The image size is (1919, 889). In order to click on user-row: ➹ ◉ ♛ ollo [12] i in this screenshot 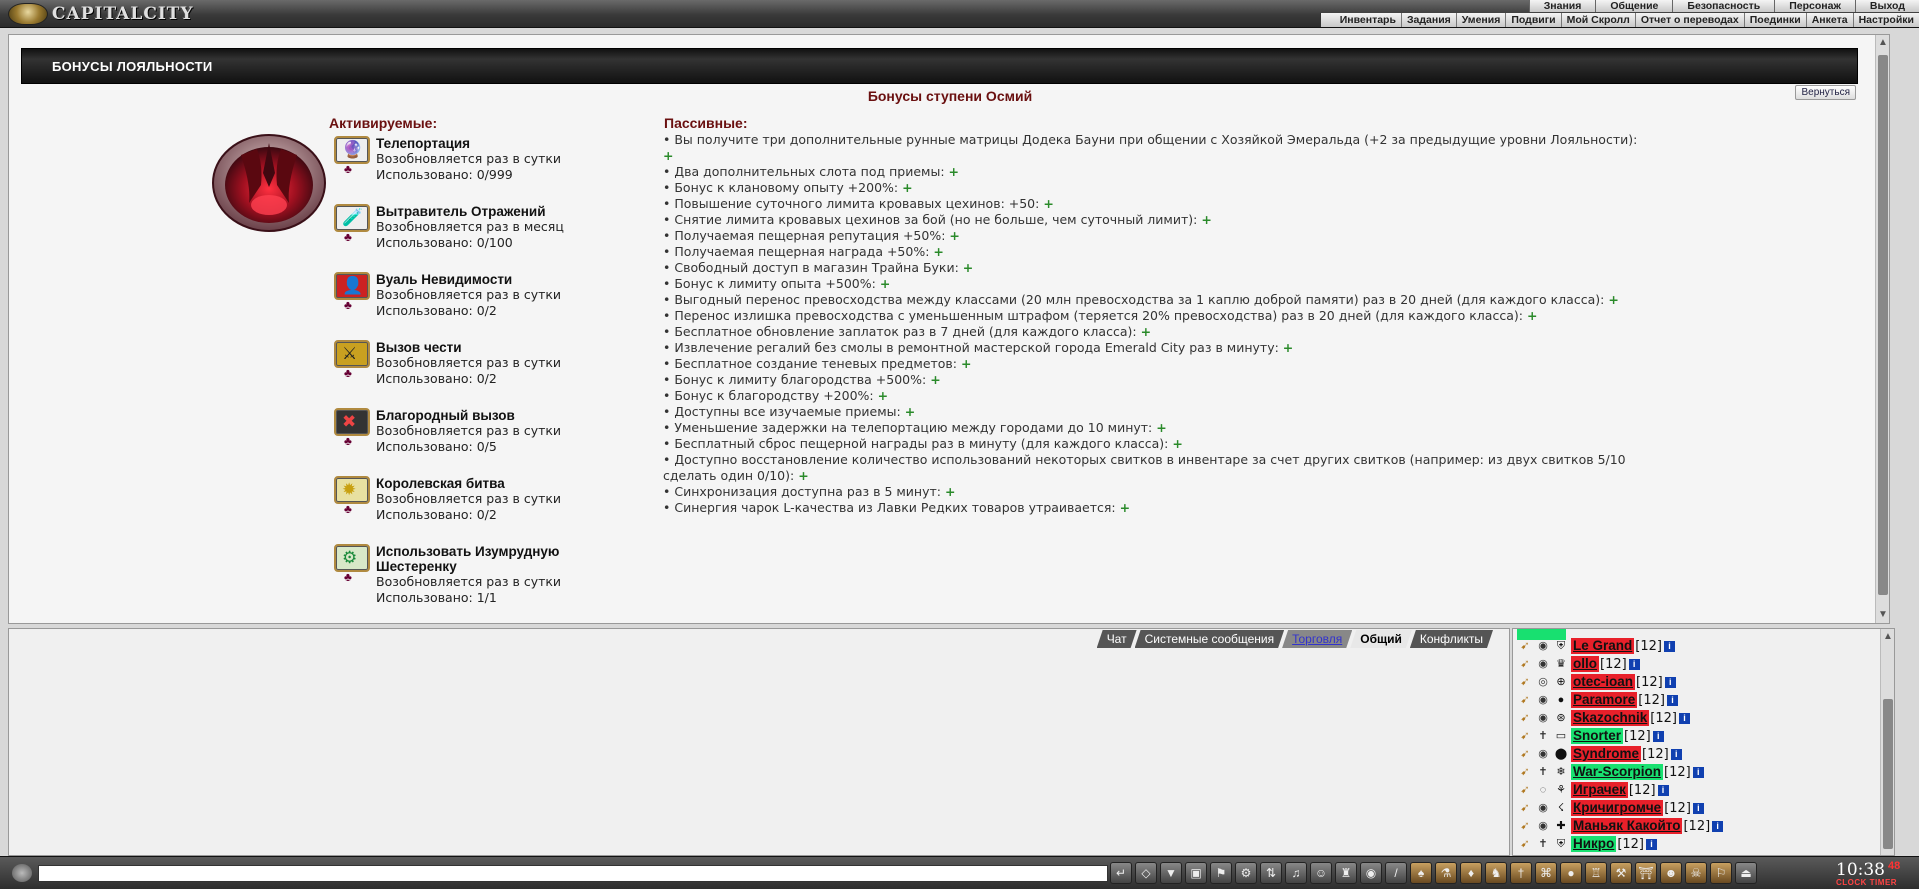, I will do `click(1578, 664)`.